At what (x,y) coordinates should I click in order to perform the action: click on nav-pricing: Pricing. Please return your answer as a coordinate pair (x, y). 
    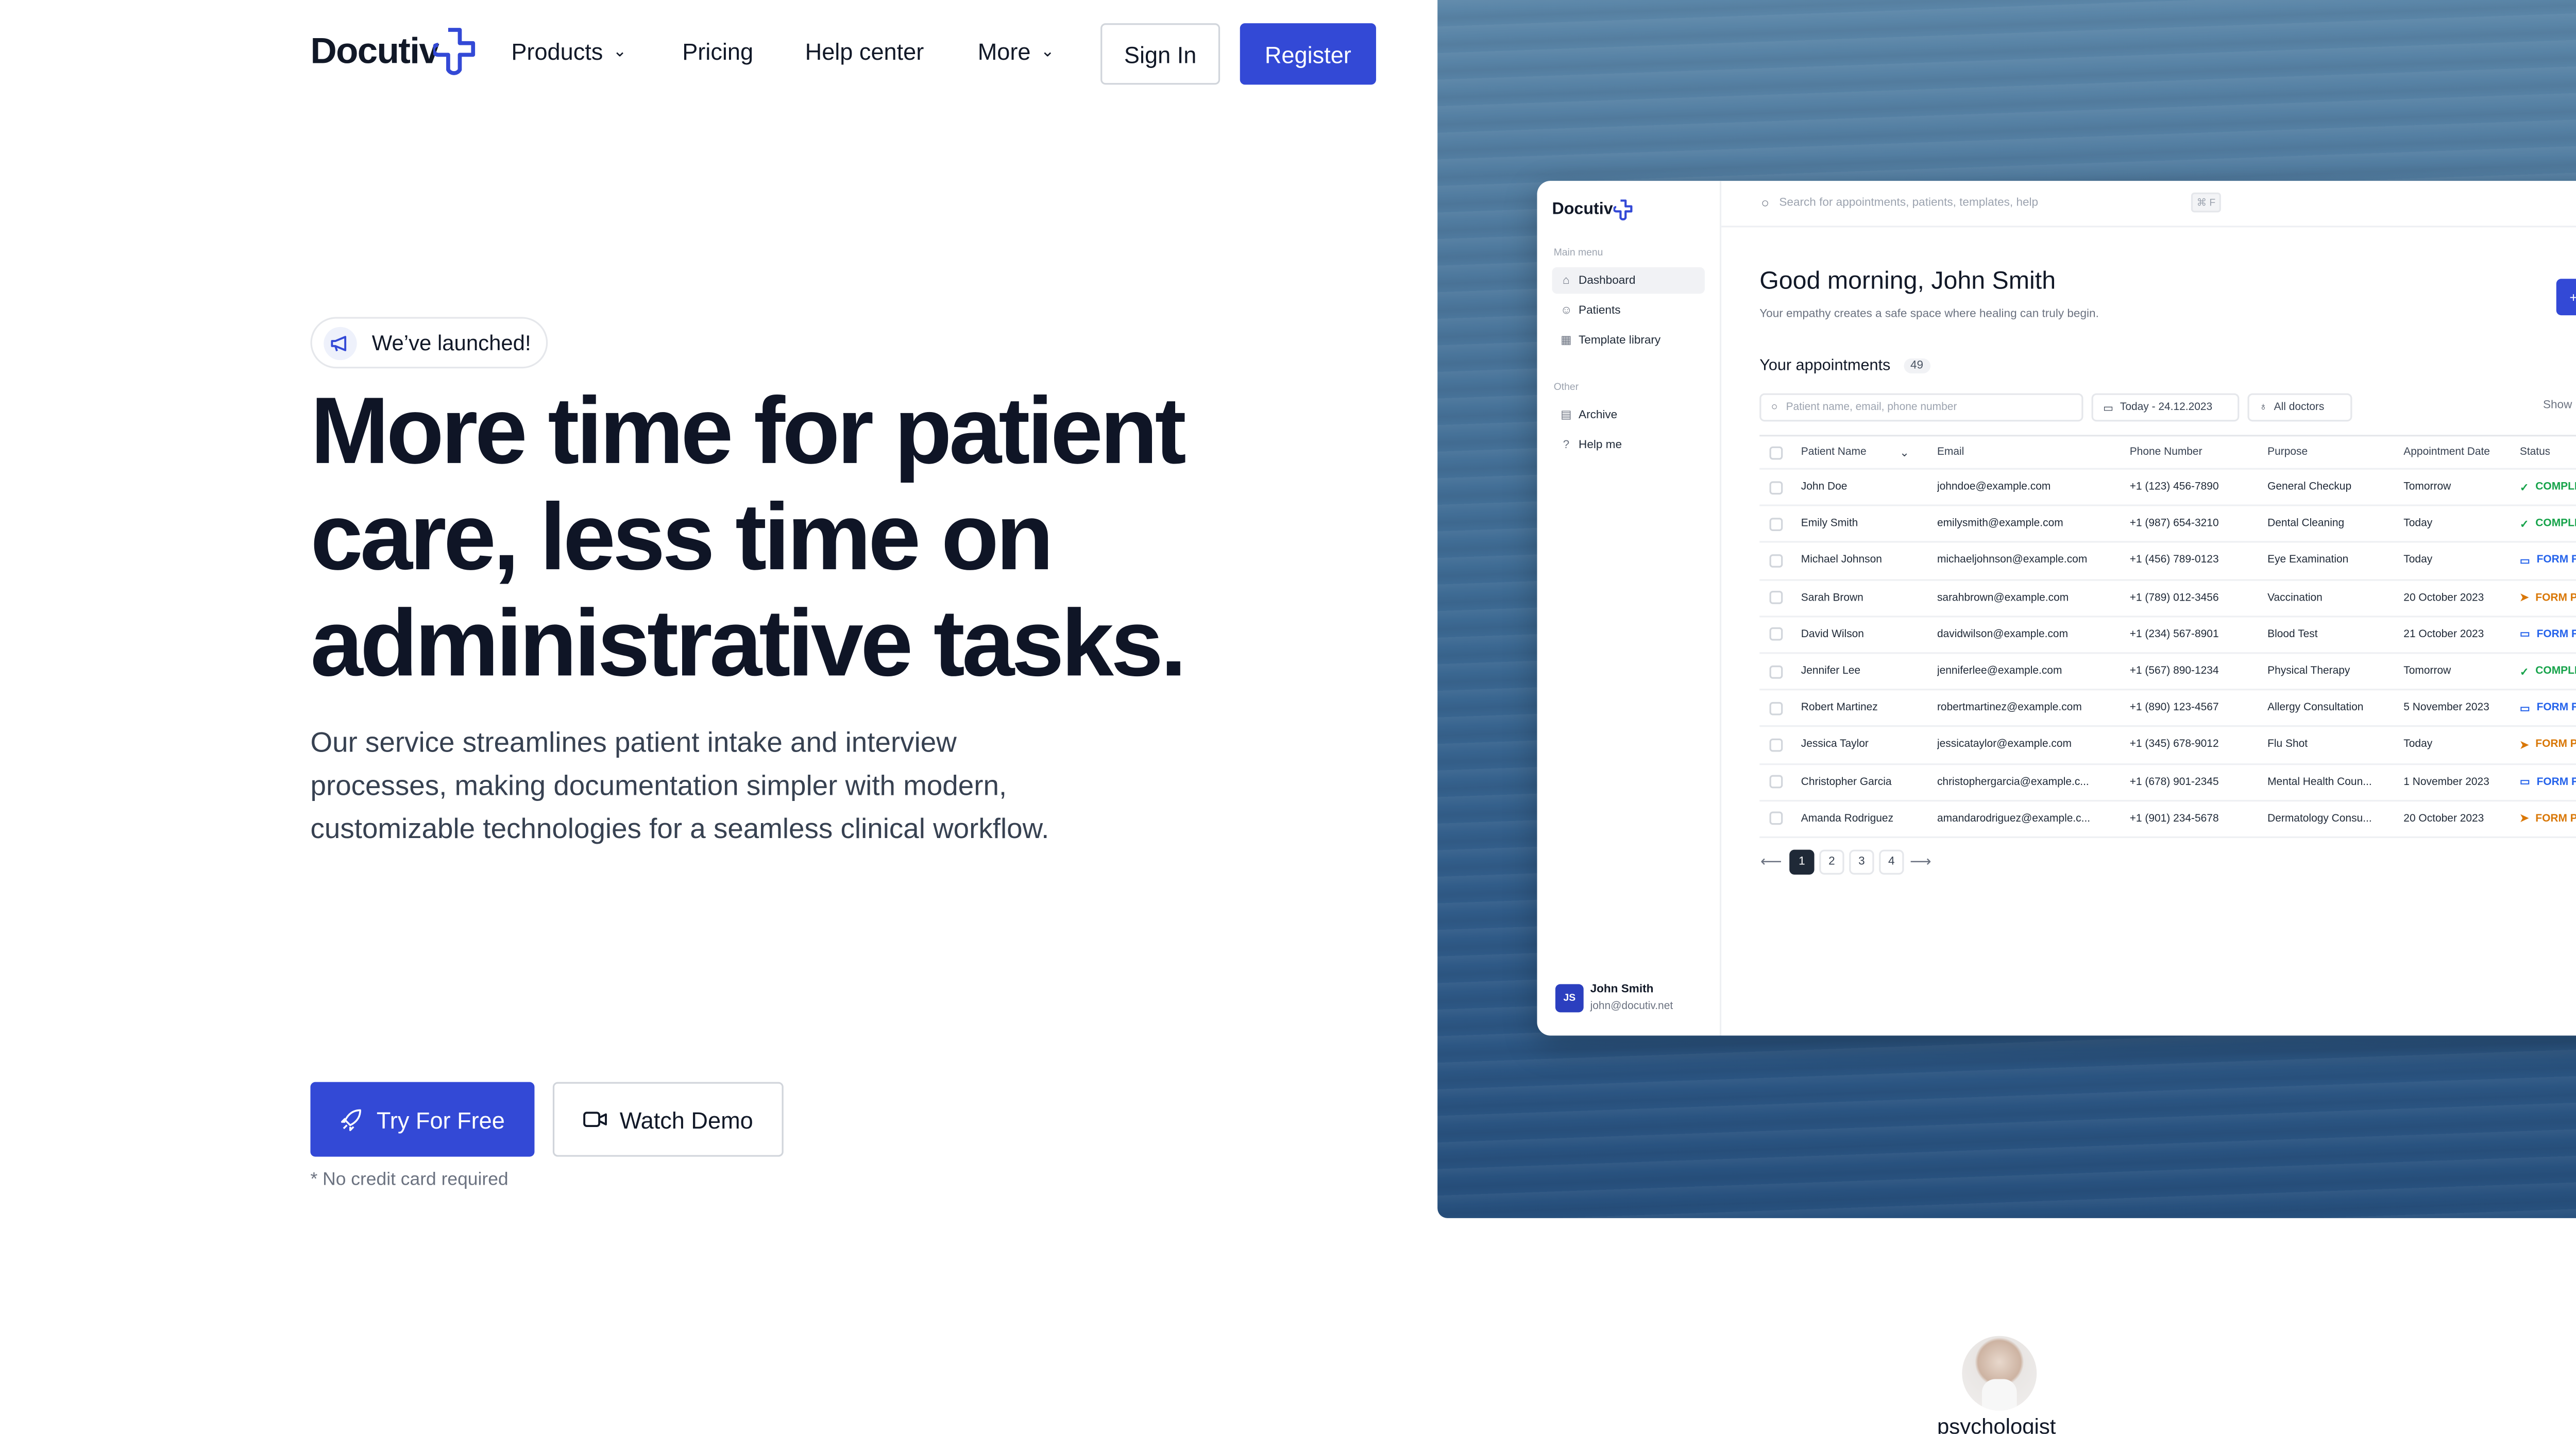
    Looking at the image, I should click on (717, 51).